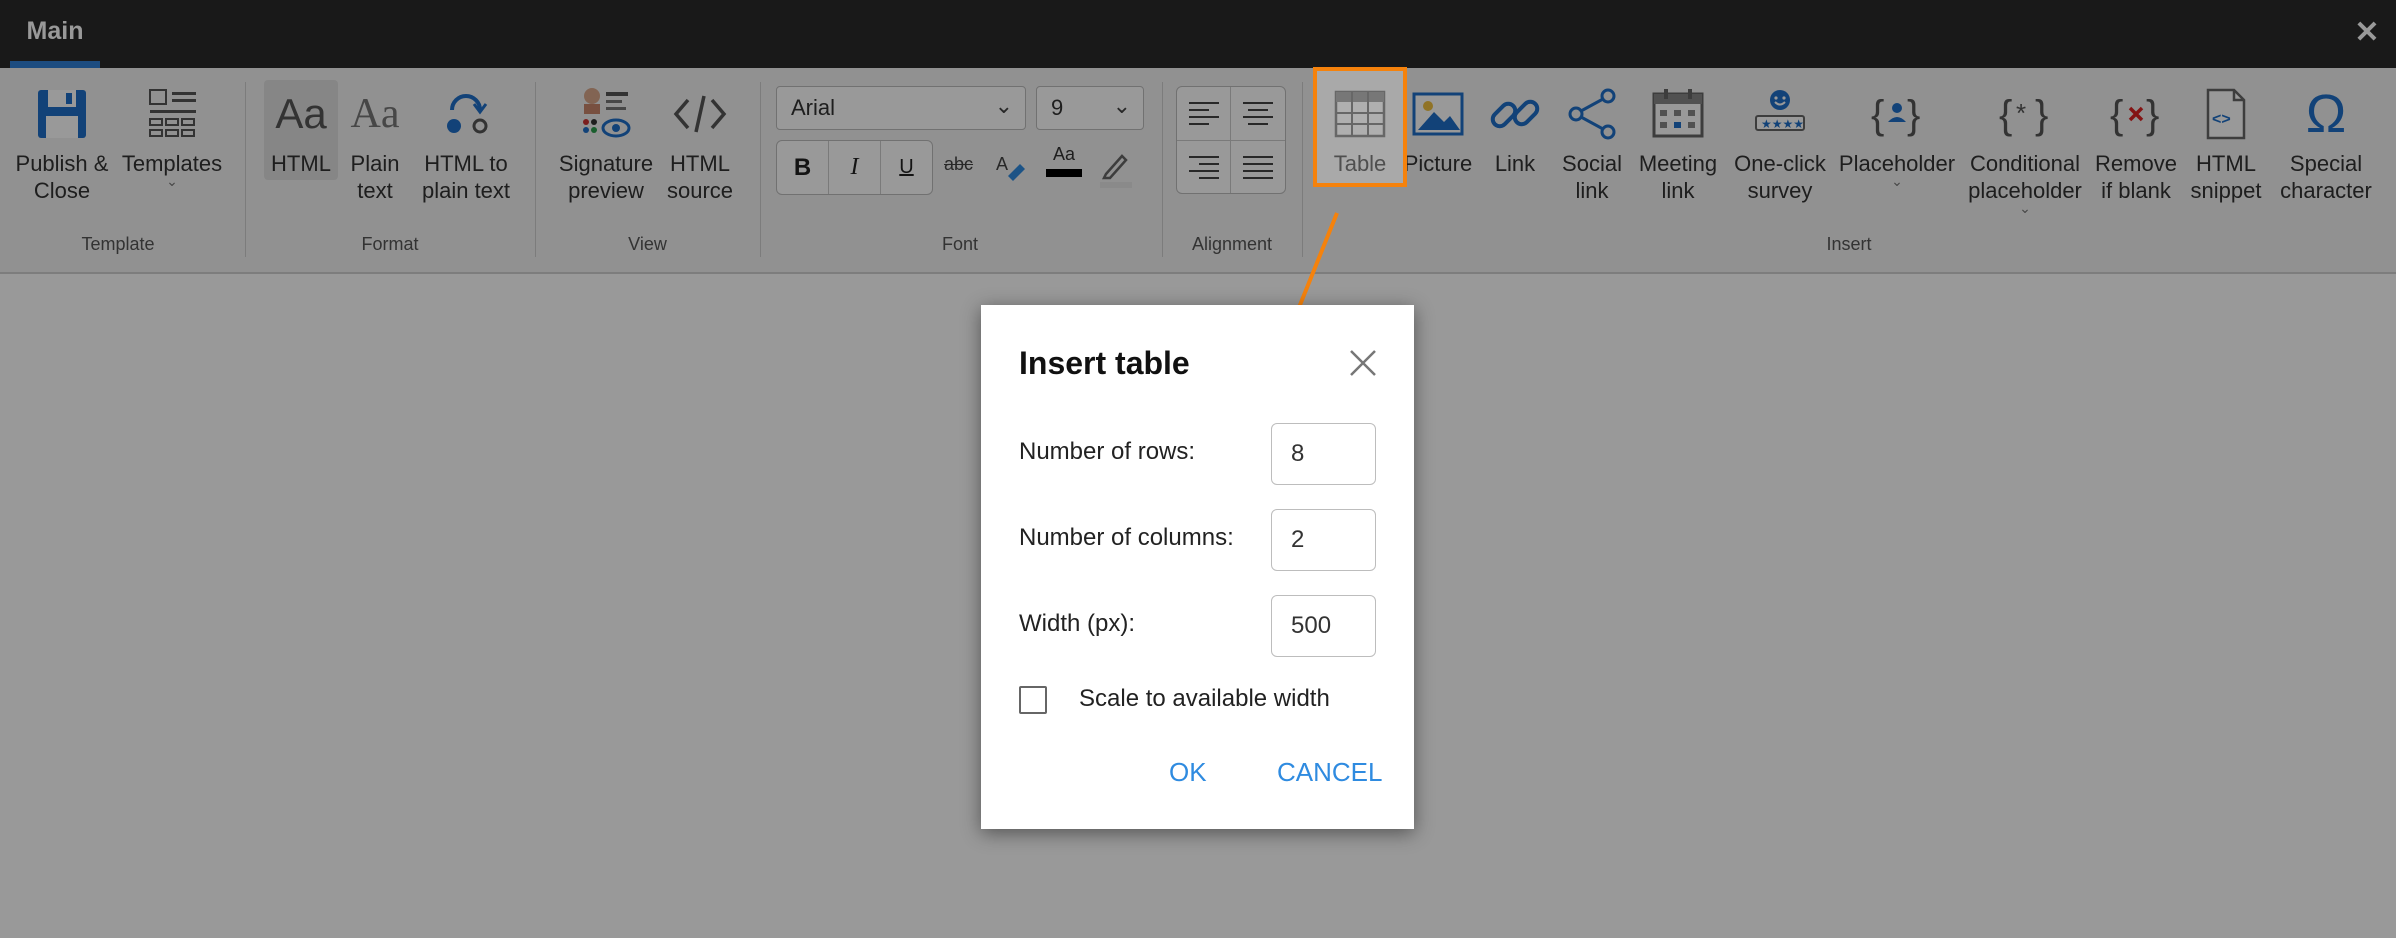  Describe the element at coordinates (1204, 698) in the screenshot. I see `scale-label: Scale to available width` at that location.